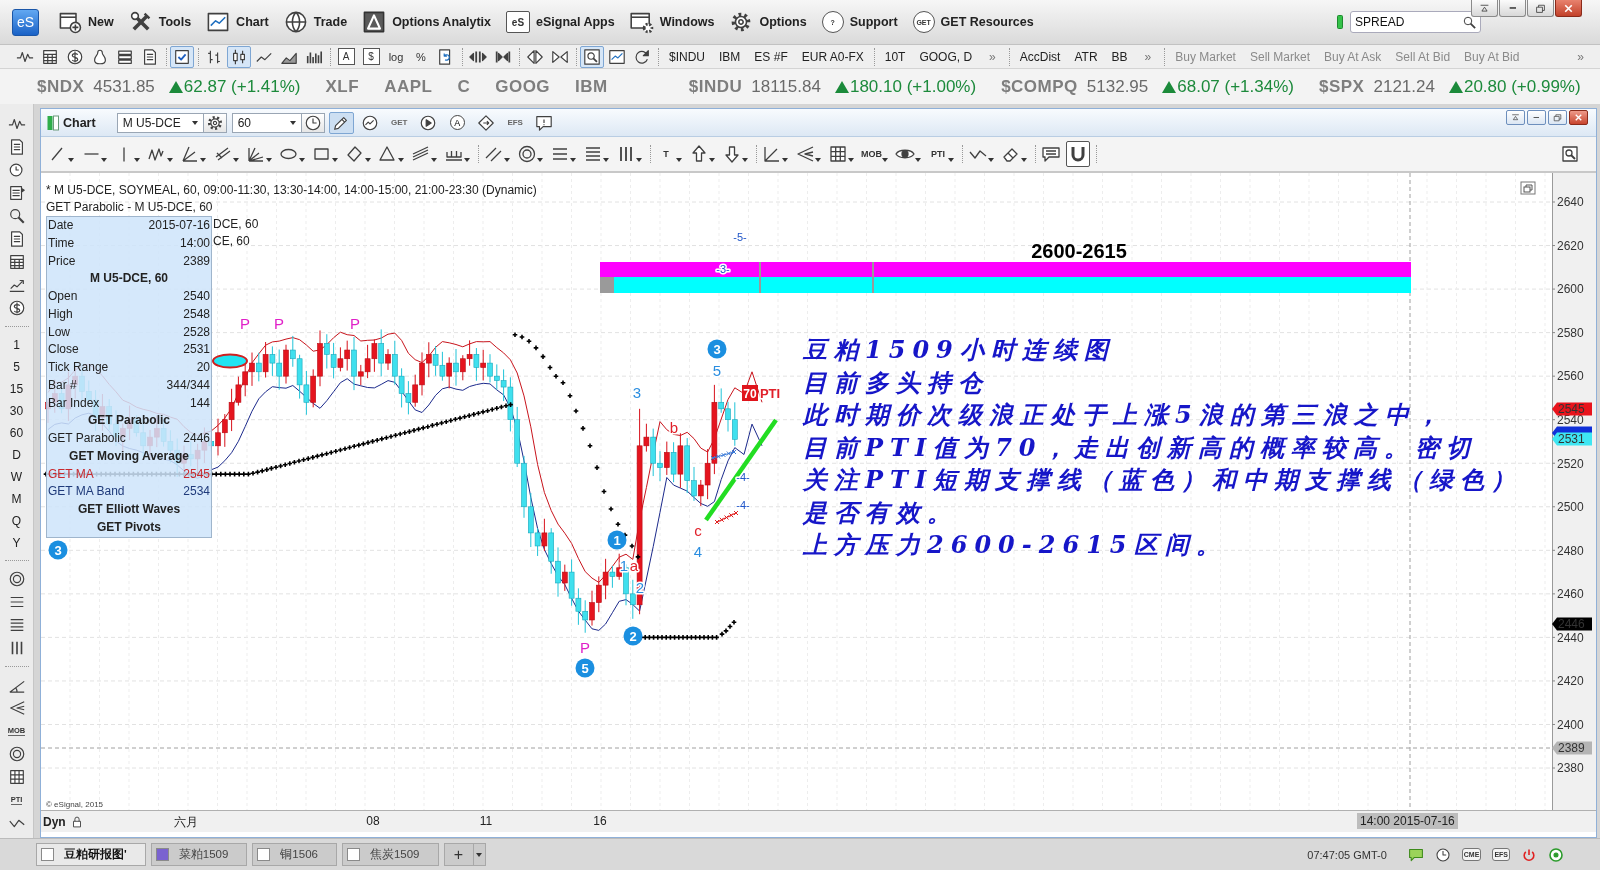 This screenshot has height=870, width=1600. What do you see at coordinates (941, 154) in the screenshot?
I see `toolbar-text-button: PTI` at bounding box center [941, 154].